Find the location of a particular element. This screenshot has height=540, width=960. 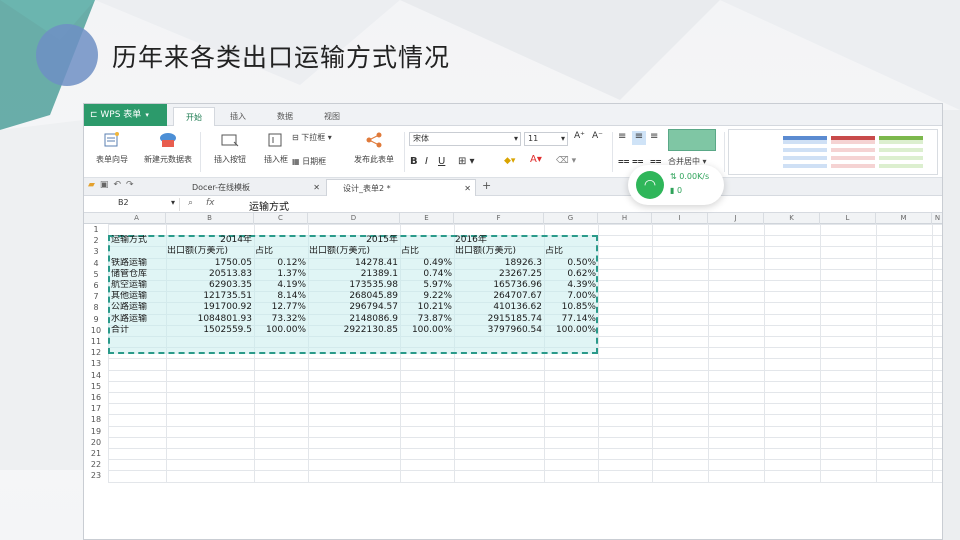

table-cell: 410136.62 is located at coordinates (498, 307).